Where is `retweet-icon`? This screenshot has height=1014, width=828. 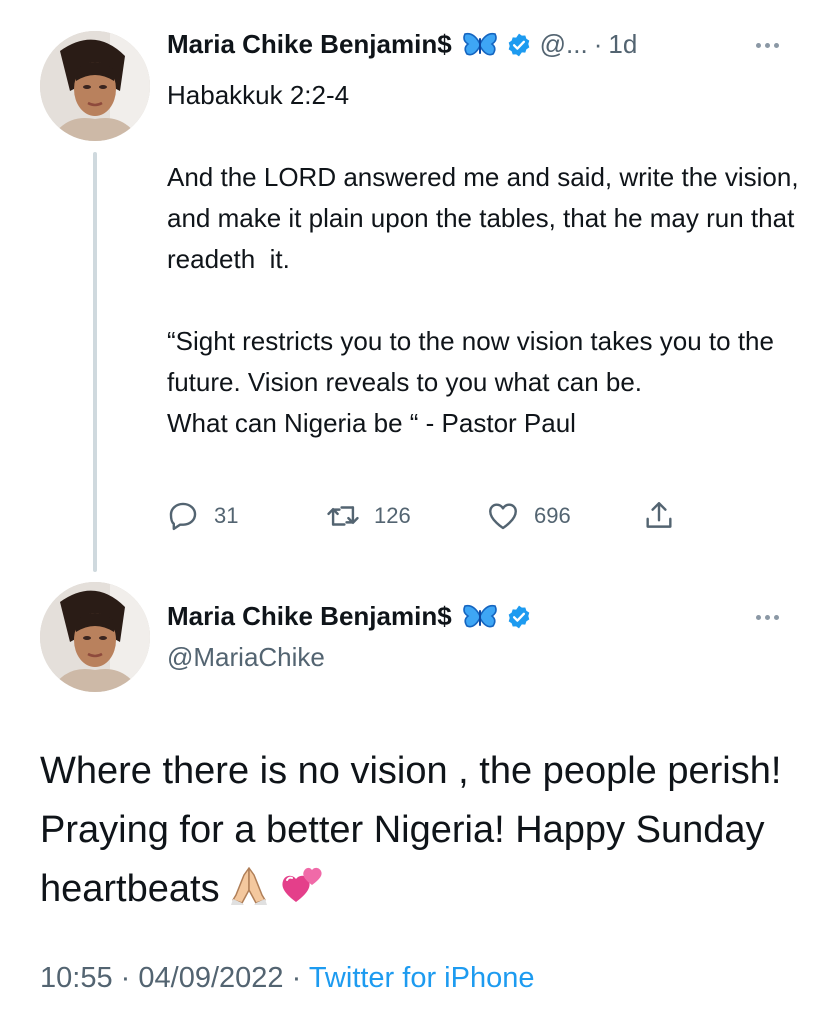 retweet-icon is located at coordinates (343, 516).